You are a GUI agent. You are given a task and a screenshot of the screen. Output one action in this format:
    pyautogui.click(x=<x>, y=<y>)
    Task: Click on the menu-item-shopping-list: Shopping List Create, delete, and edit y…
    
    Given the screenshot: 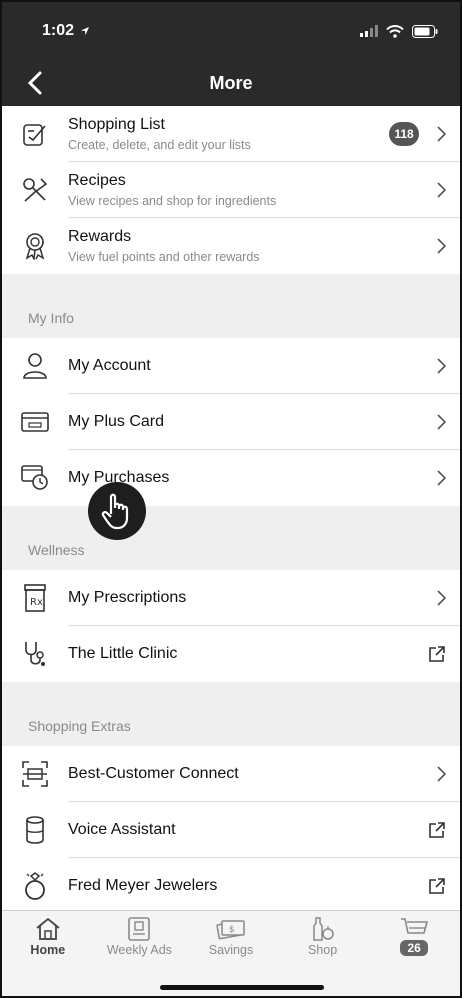 What is the action you would take?
    pyautogui.click(x=231, y=134)
    